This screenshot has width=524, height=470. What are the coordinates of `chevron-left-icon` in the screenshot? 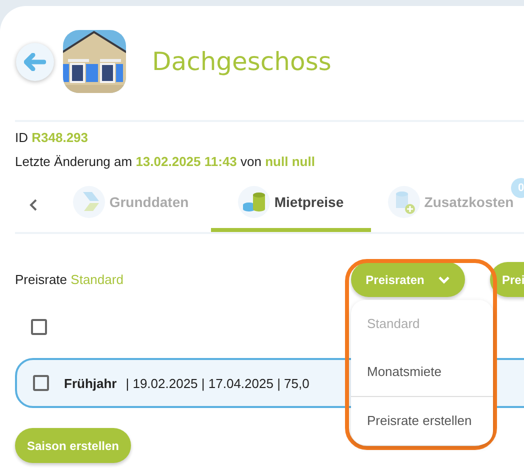 It's located at (33, 205).